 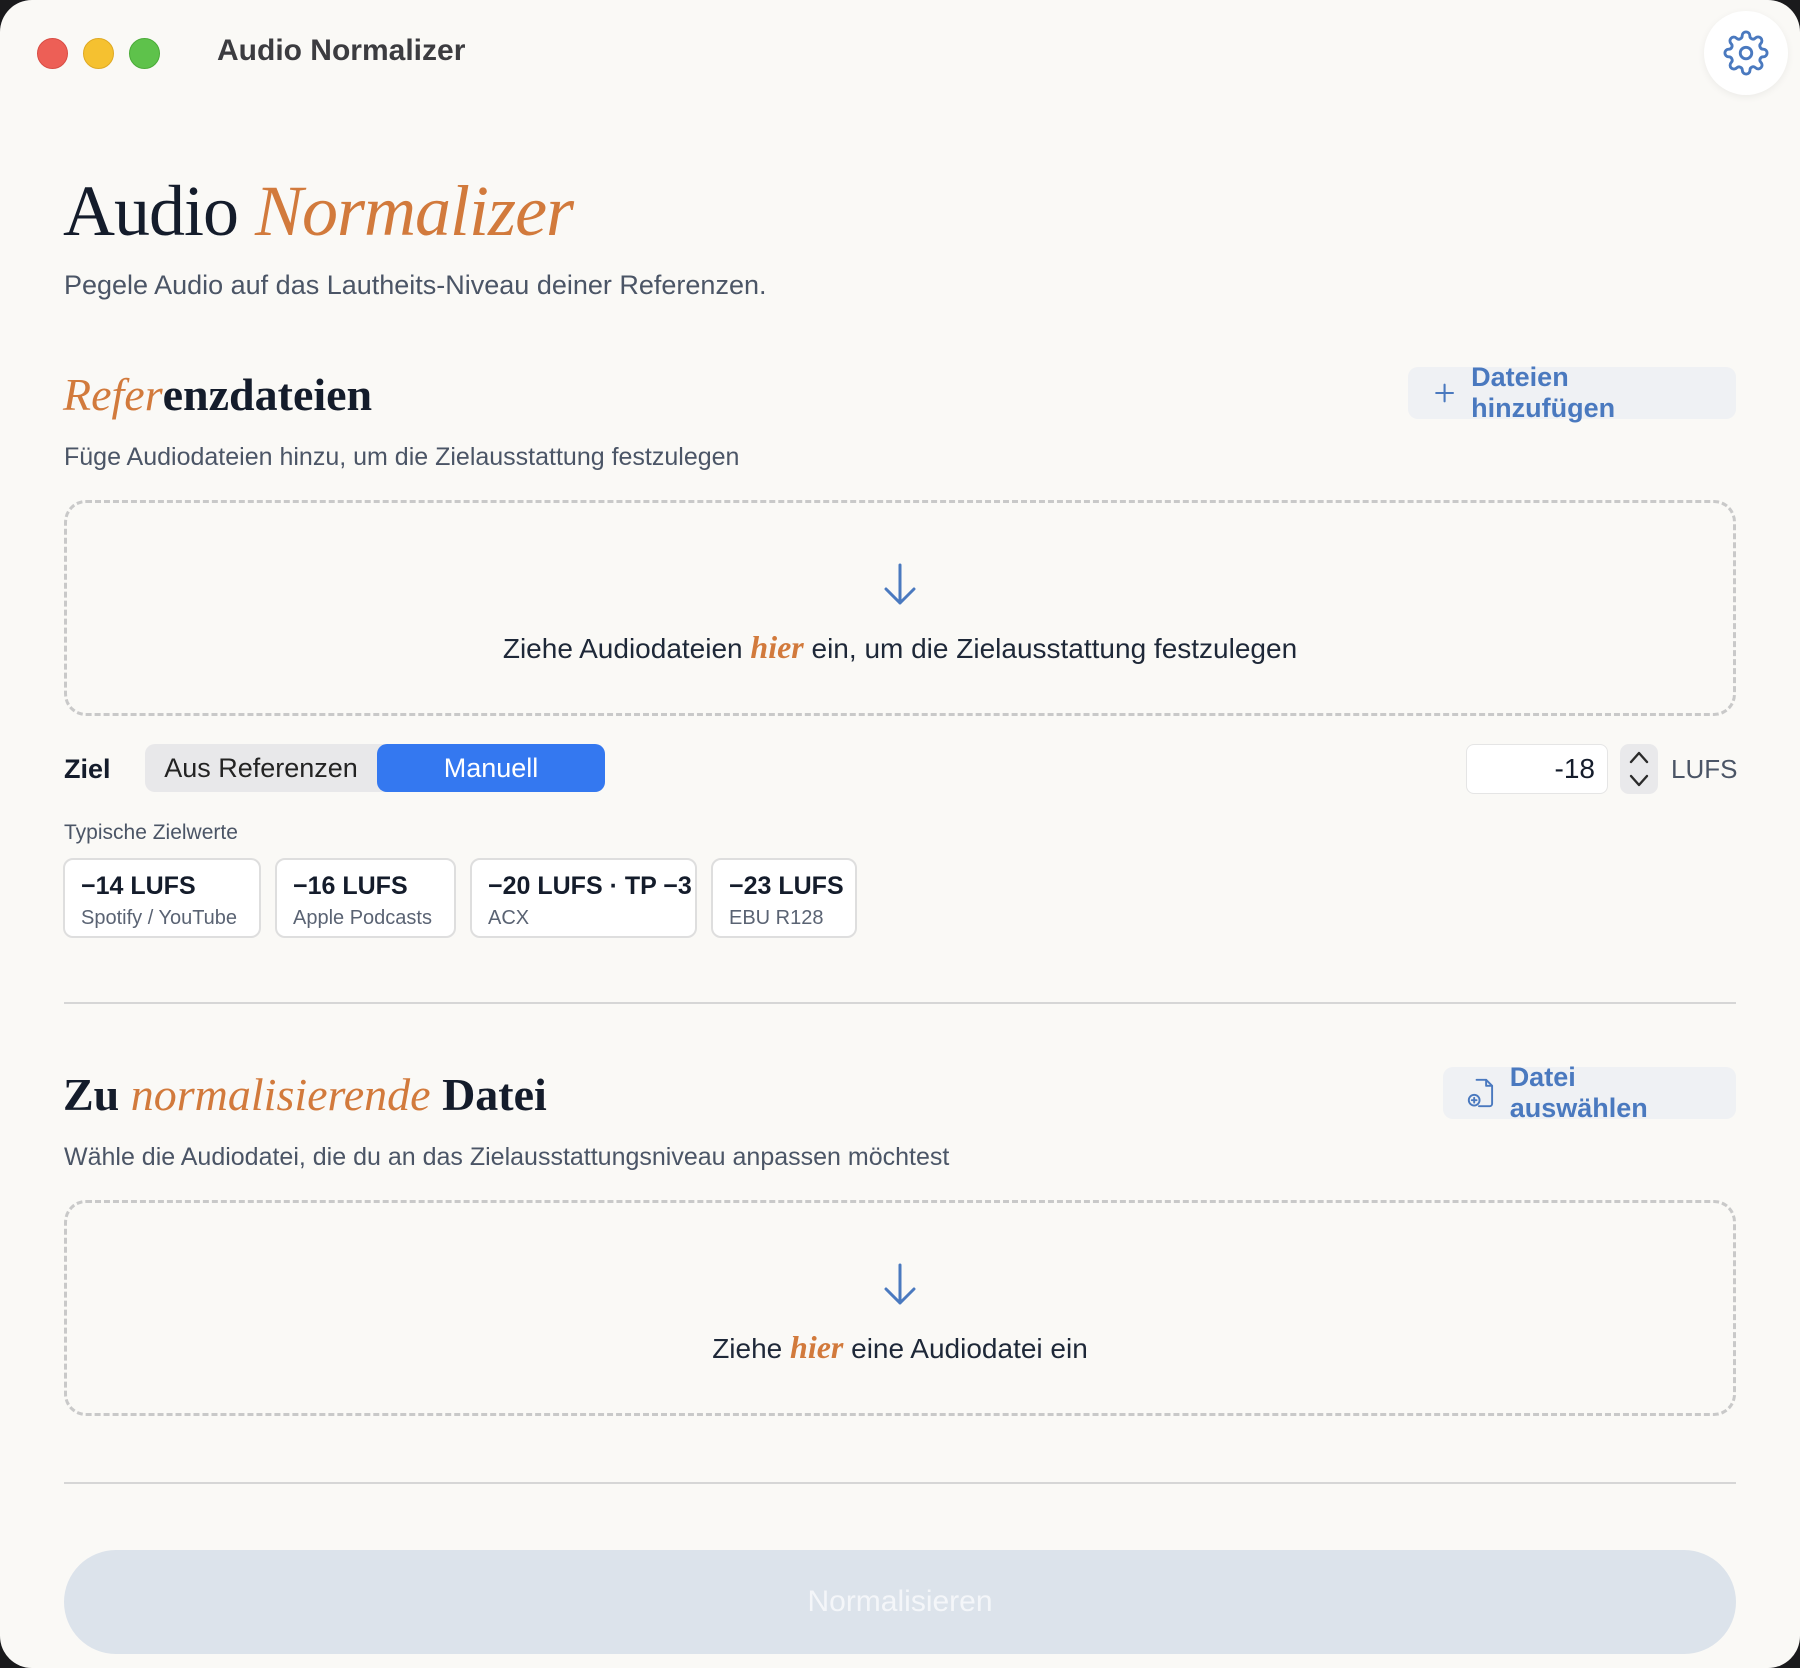 I want to click on gear-icon, so click(x=1746, y=53).